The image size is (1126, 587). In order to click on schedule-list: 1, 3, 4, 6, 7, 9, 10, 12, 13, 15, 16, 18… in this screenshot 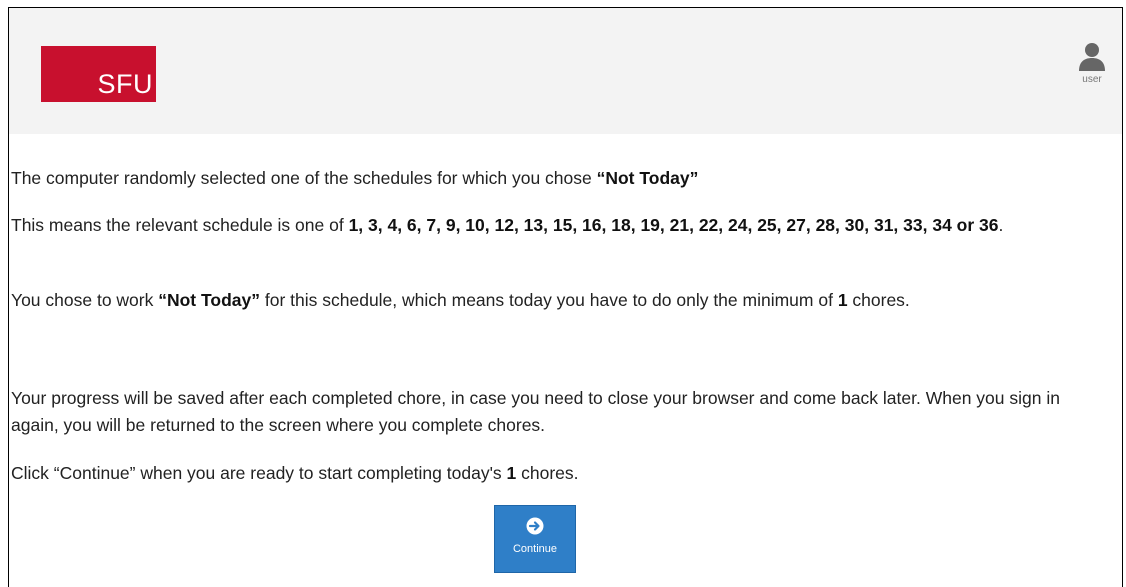, I will do `click(673, 225)`.